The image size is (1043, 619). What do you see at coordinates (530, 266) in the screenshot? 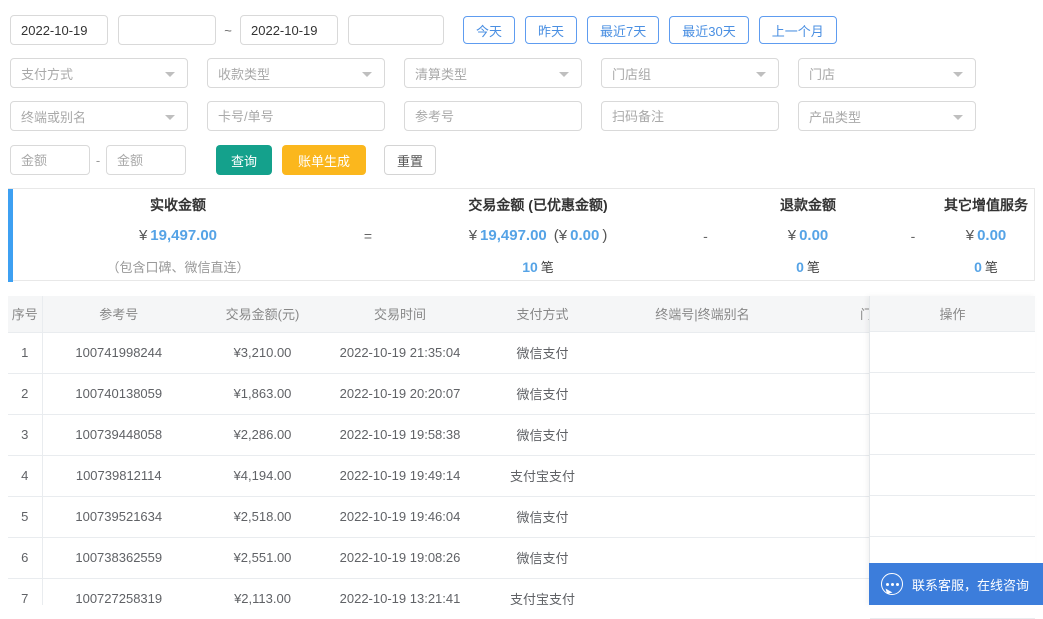
I see `transaction-count-value: 10` at bounding box center [530, 266].